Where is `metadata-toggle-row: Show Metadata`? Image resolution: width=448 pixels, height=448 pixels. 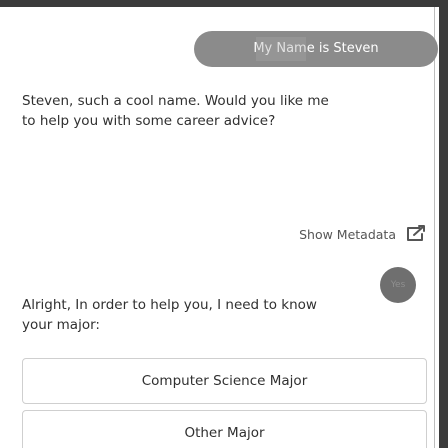 metadata-toggle-row: Show Metadata is located at coordinates (332, 234).